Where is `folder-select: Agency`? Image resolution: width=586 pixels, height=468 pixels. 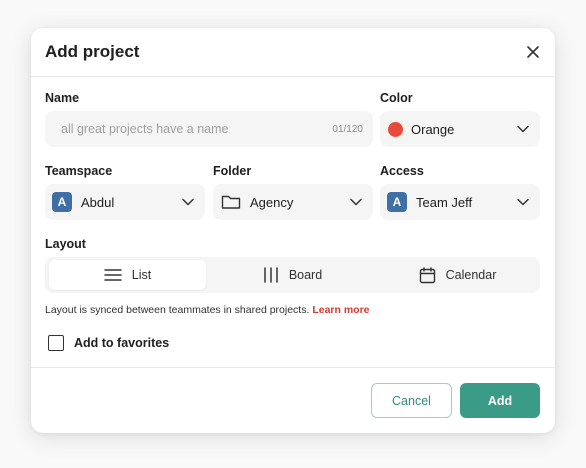 folder-select: Agency is located at coordinates (293, 202).